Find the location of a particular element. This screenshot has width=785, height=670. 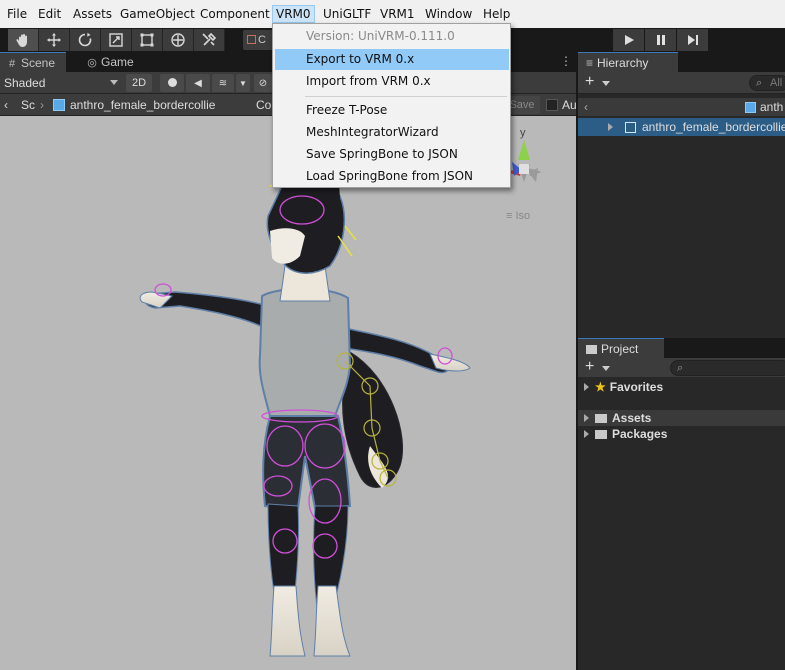

project-search-input: ⌕ is located at coordinates (727, 368).